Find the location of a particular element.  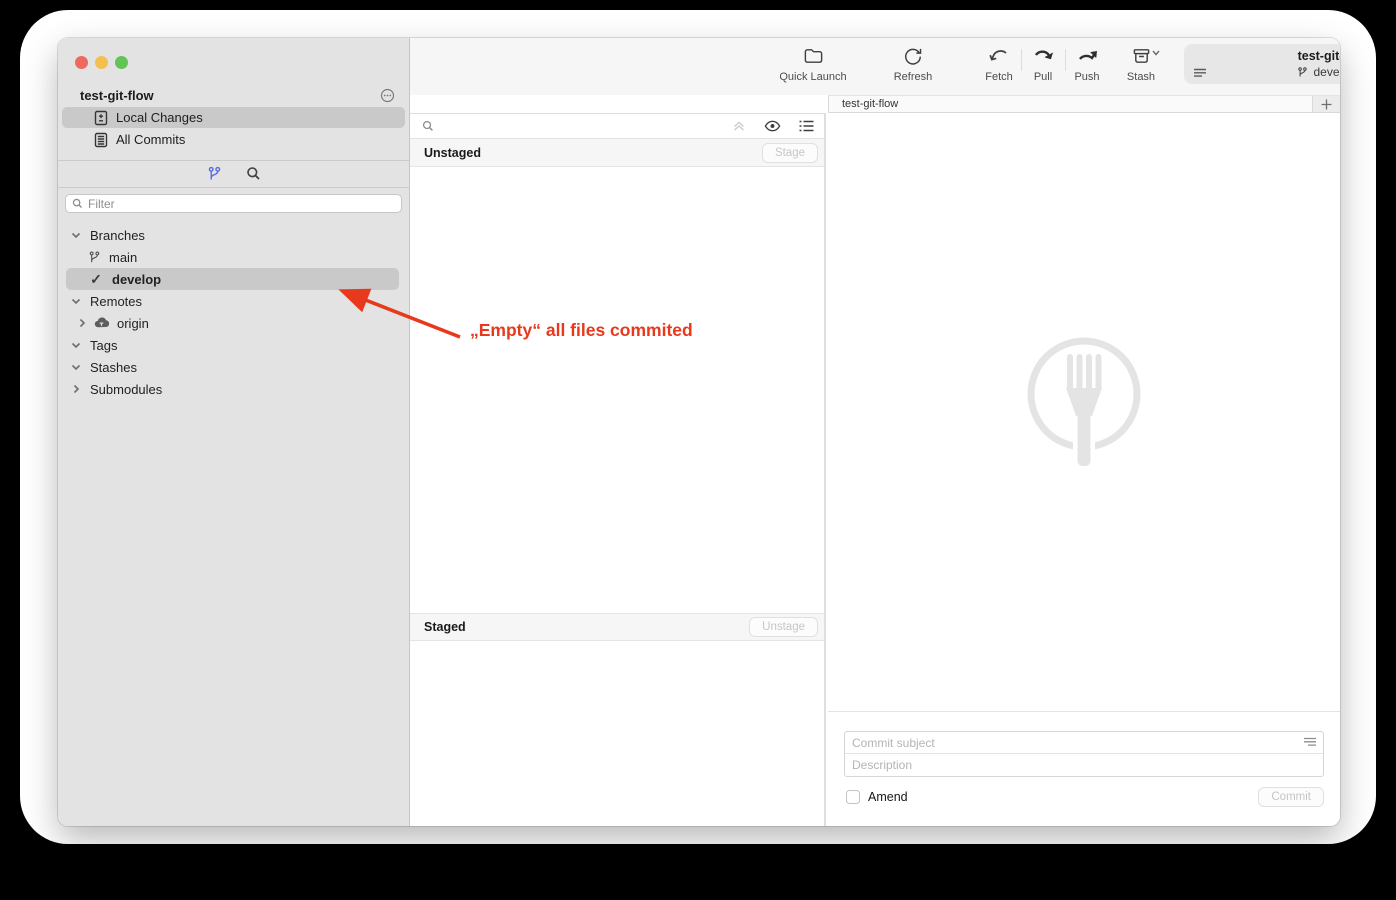

tree-item-origin: origin is located at coordinates (233, 323).